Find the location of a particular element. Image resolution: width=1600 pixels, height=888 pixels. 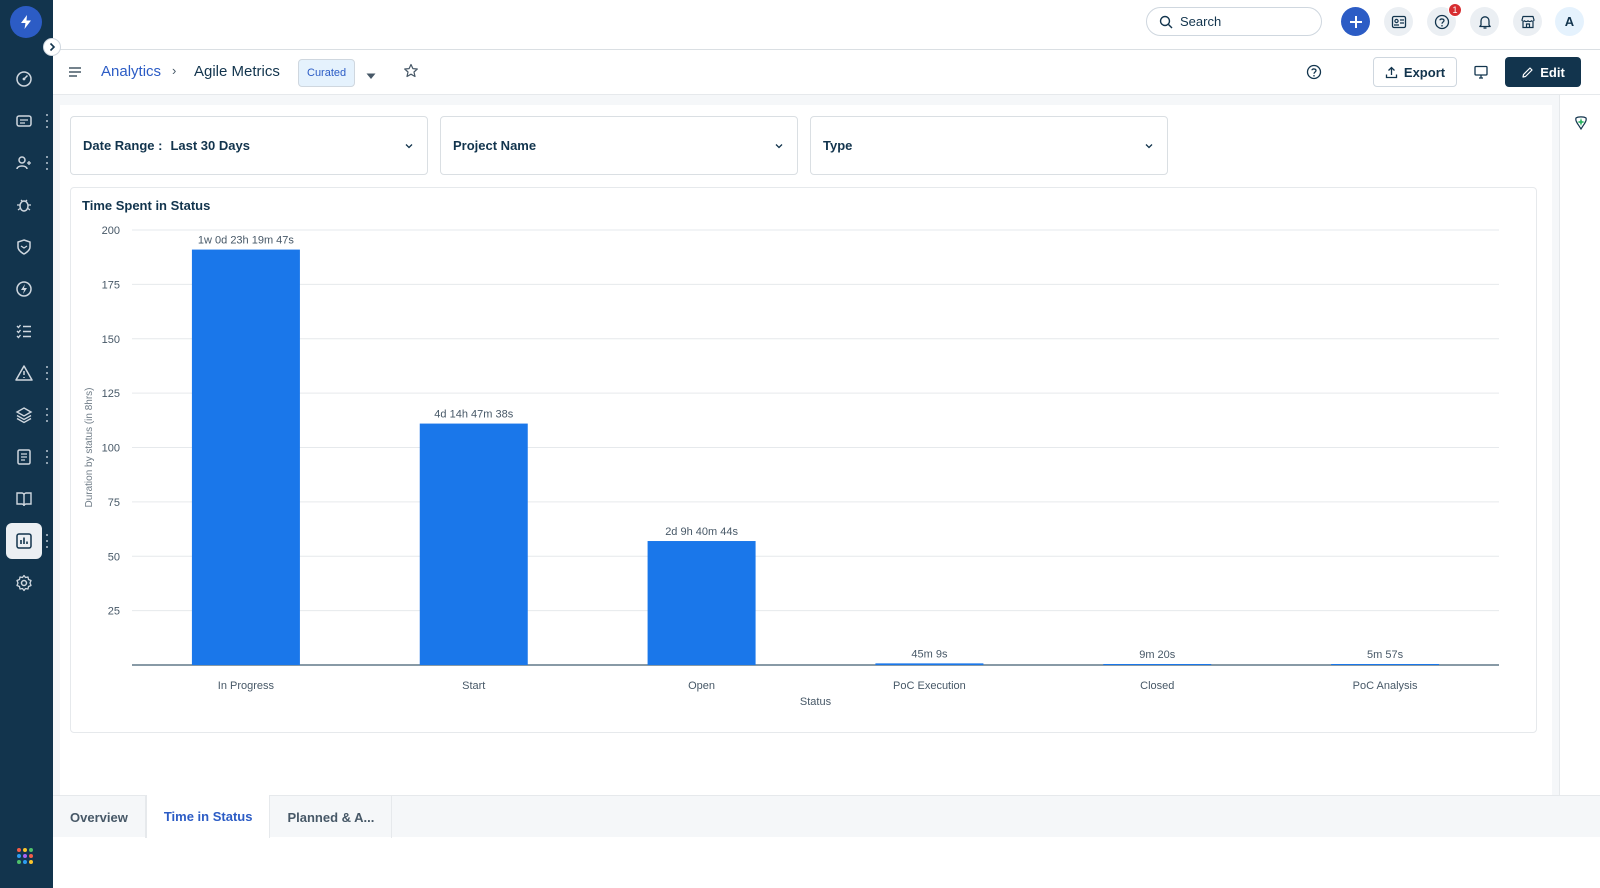

layers-more-icon is located at coordinates (47, 415).